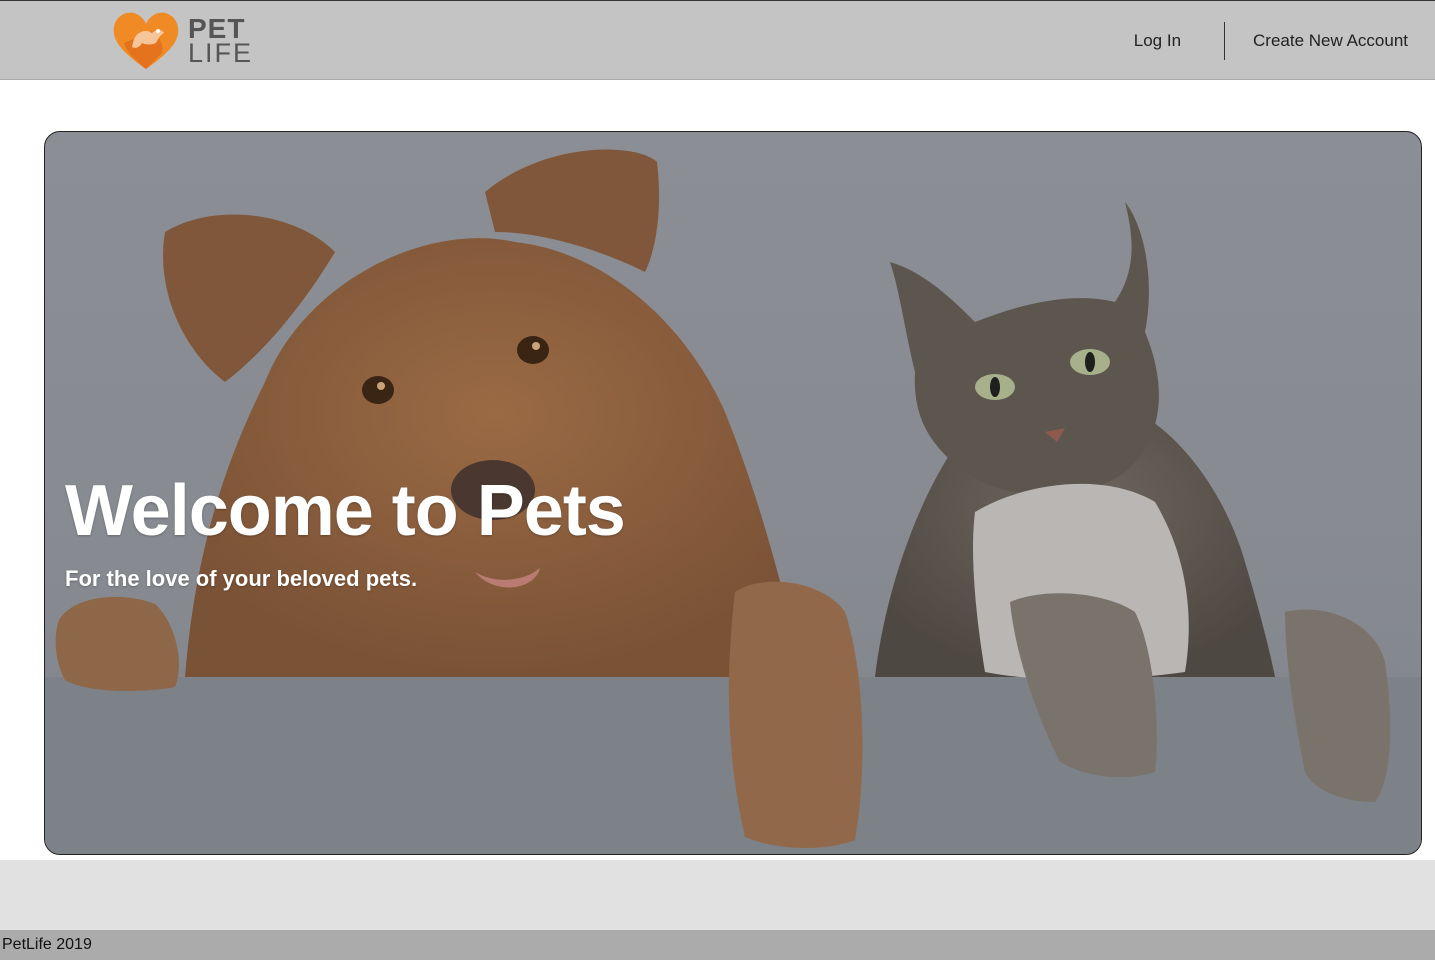  I want to click on nav-divider, so click(1225, 41).